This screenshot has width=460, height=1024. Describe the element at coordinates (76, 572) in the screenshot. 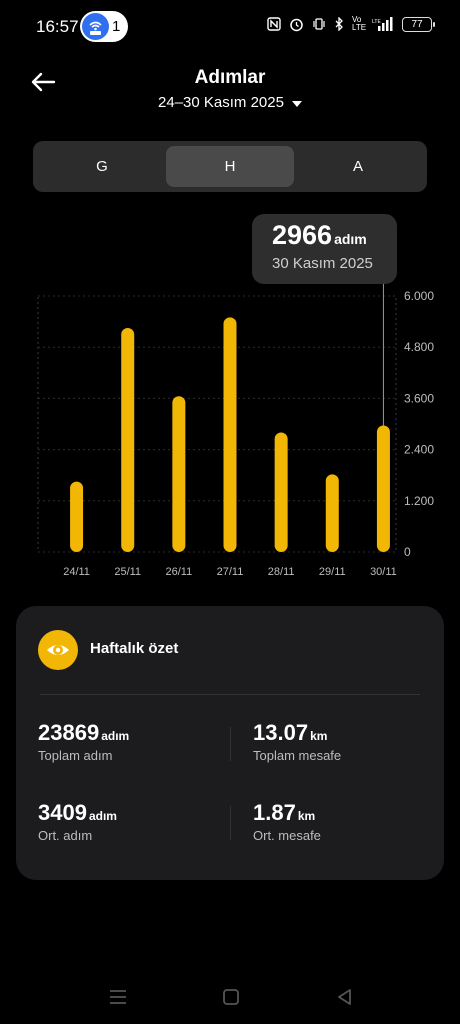

I see `x-tick-label: 24/11` at that location.